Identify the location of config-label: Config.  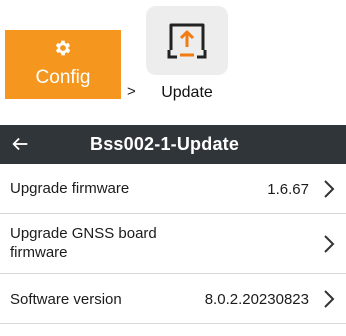
(63, 77).